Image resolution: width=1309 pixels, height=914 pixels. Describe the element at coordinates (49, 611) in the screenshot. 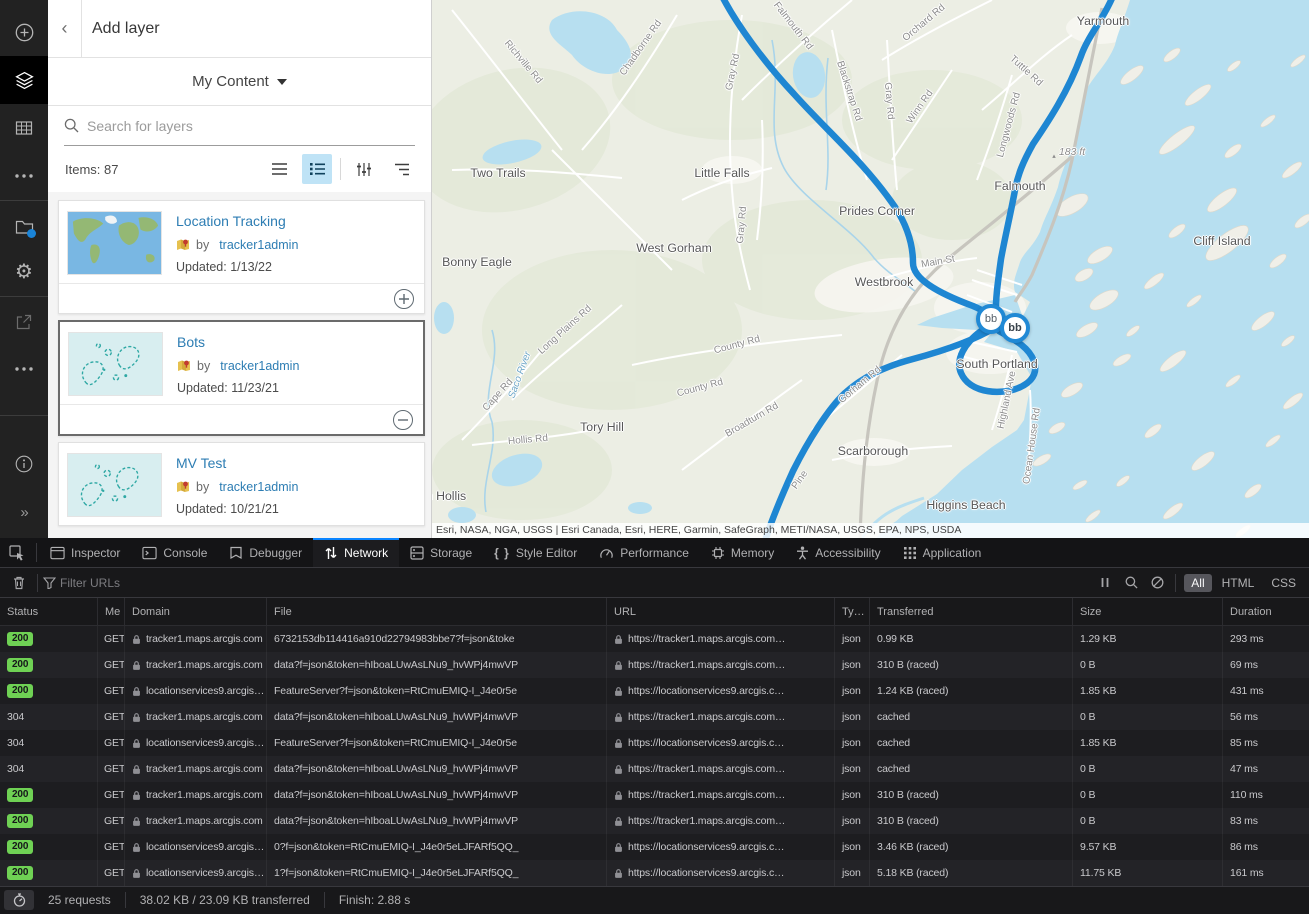

I see `column-header-status: Status` at that location.